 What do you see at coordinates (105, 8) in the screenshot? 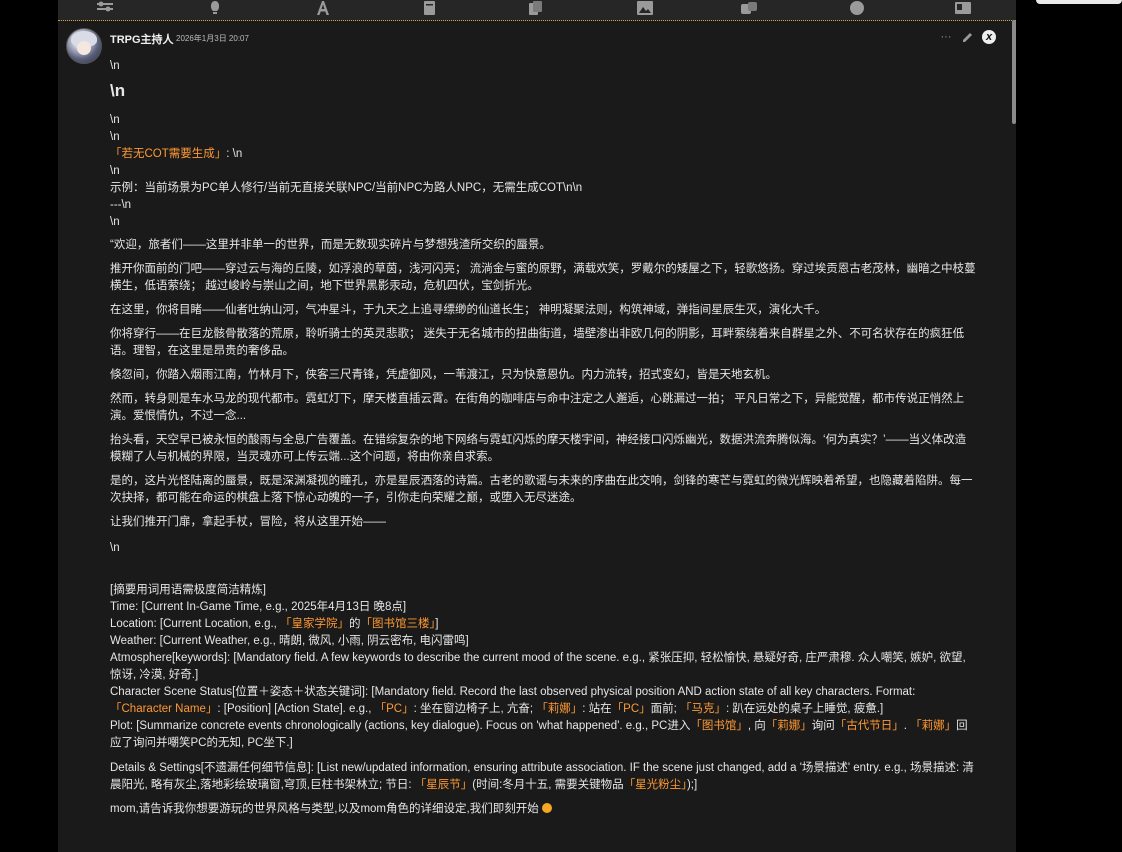
I see `sliders-icon` at bounding box center [105, 8].